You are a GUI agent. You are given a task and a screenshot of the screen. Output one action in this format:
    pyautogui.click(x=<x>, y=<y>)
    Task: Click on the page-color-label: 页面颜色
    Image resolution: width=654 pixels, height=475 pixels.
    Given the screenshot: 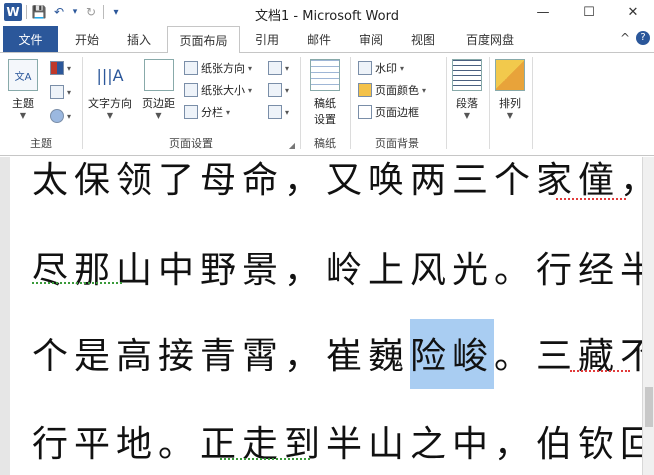 What is the action you would take?
    pyautogui.click(x=397, y=90)
    